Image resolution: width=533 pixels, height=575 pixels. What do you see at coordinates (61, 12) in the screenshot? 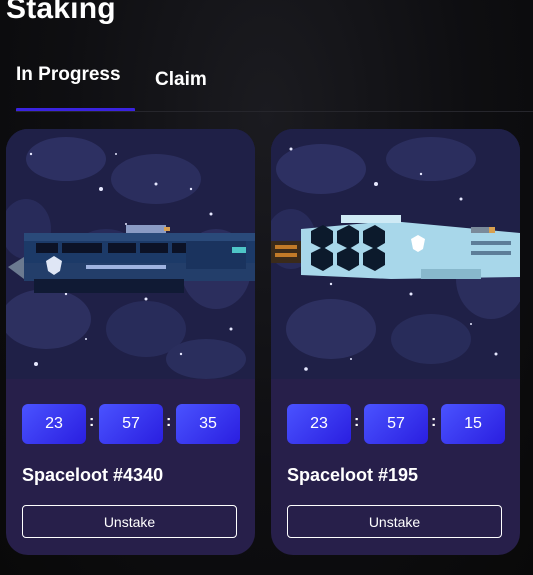
I see `page-title: Staking` at bounding box center [61, 12].